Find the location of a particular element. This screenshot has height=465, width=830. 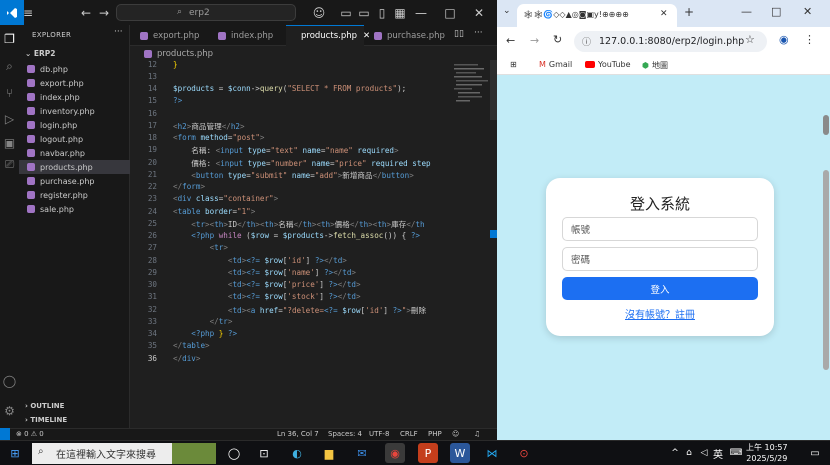

taskbar-search: ⌕ 在這裡輸入文字來搜尋 is located at coordinates (124, 453).